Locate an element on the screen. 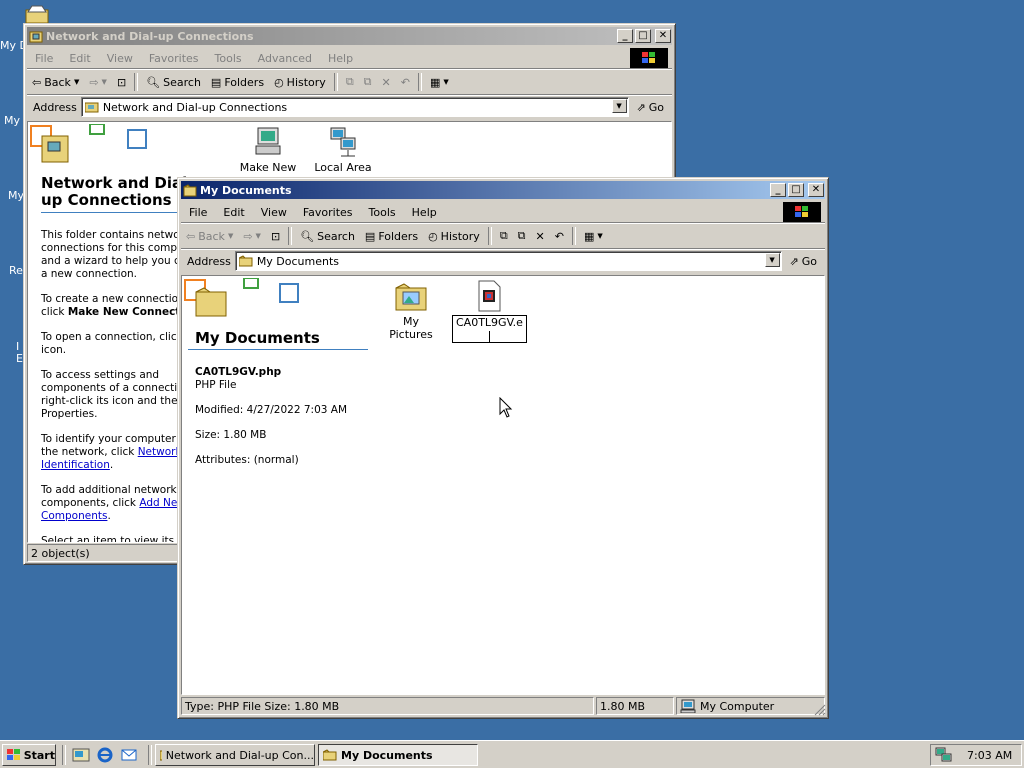 This screenshot has height=768, width=1024. folders-icon: ▤ is located at coordinates (216, 82).